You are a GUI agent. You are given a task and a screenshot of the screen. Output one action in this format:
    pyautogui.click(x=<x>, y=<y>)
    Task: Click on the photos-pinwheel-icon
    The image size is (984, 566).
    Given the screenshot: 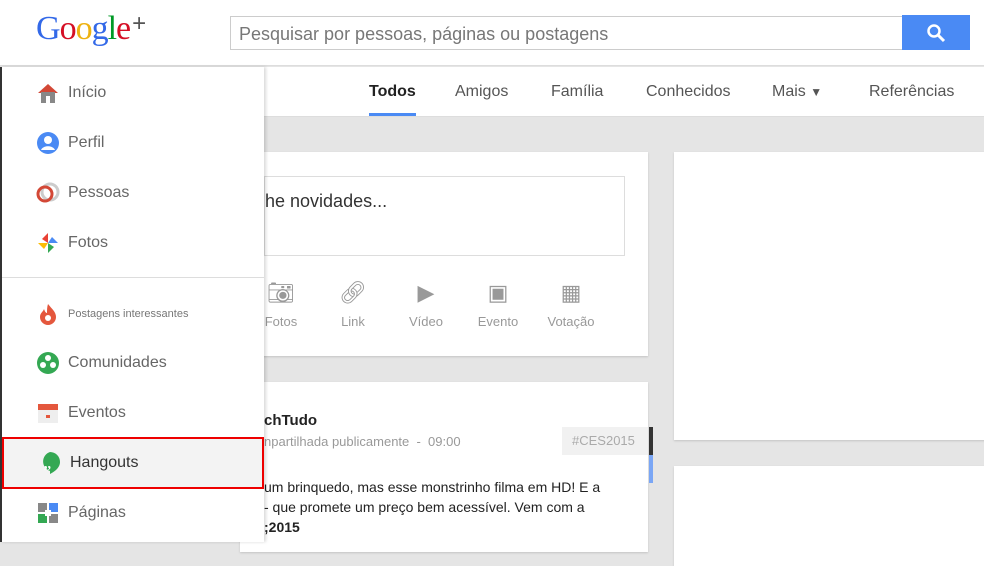 What is the action you would take?
    pyautogui.click(x=48, y=243)
    